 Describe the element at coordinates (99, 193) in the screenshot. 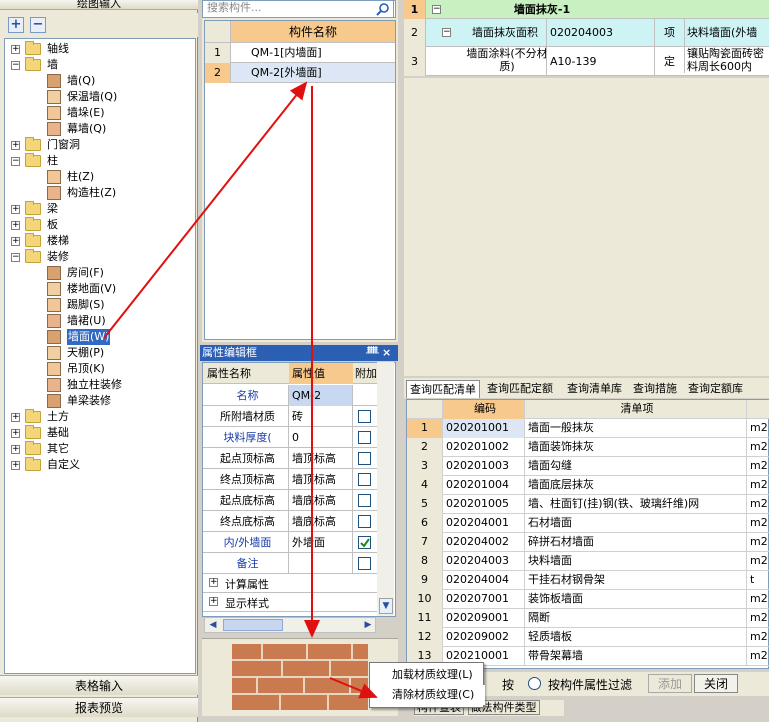

I see `tree-node: 构造柱(Z)` at that location.